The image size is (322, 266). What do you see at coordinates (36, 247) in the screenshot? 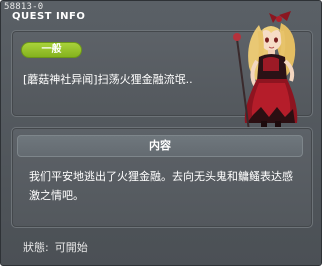
I see `status-label: 狀態:` at bounding box center [36, 247].